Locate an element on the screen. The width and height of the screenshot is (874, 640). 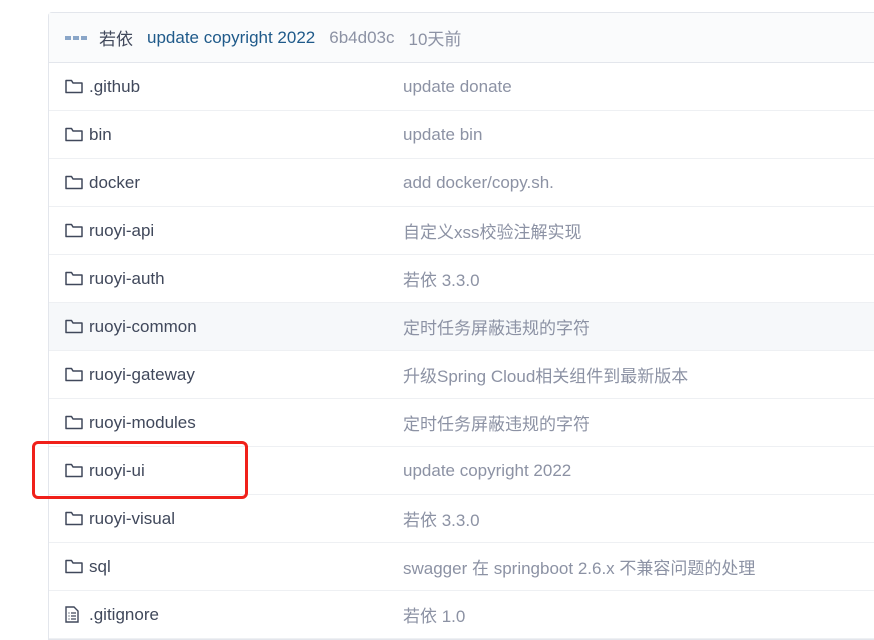
commit-author: 若依 is located at coordinates (116, 37).